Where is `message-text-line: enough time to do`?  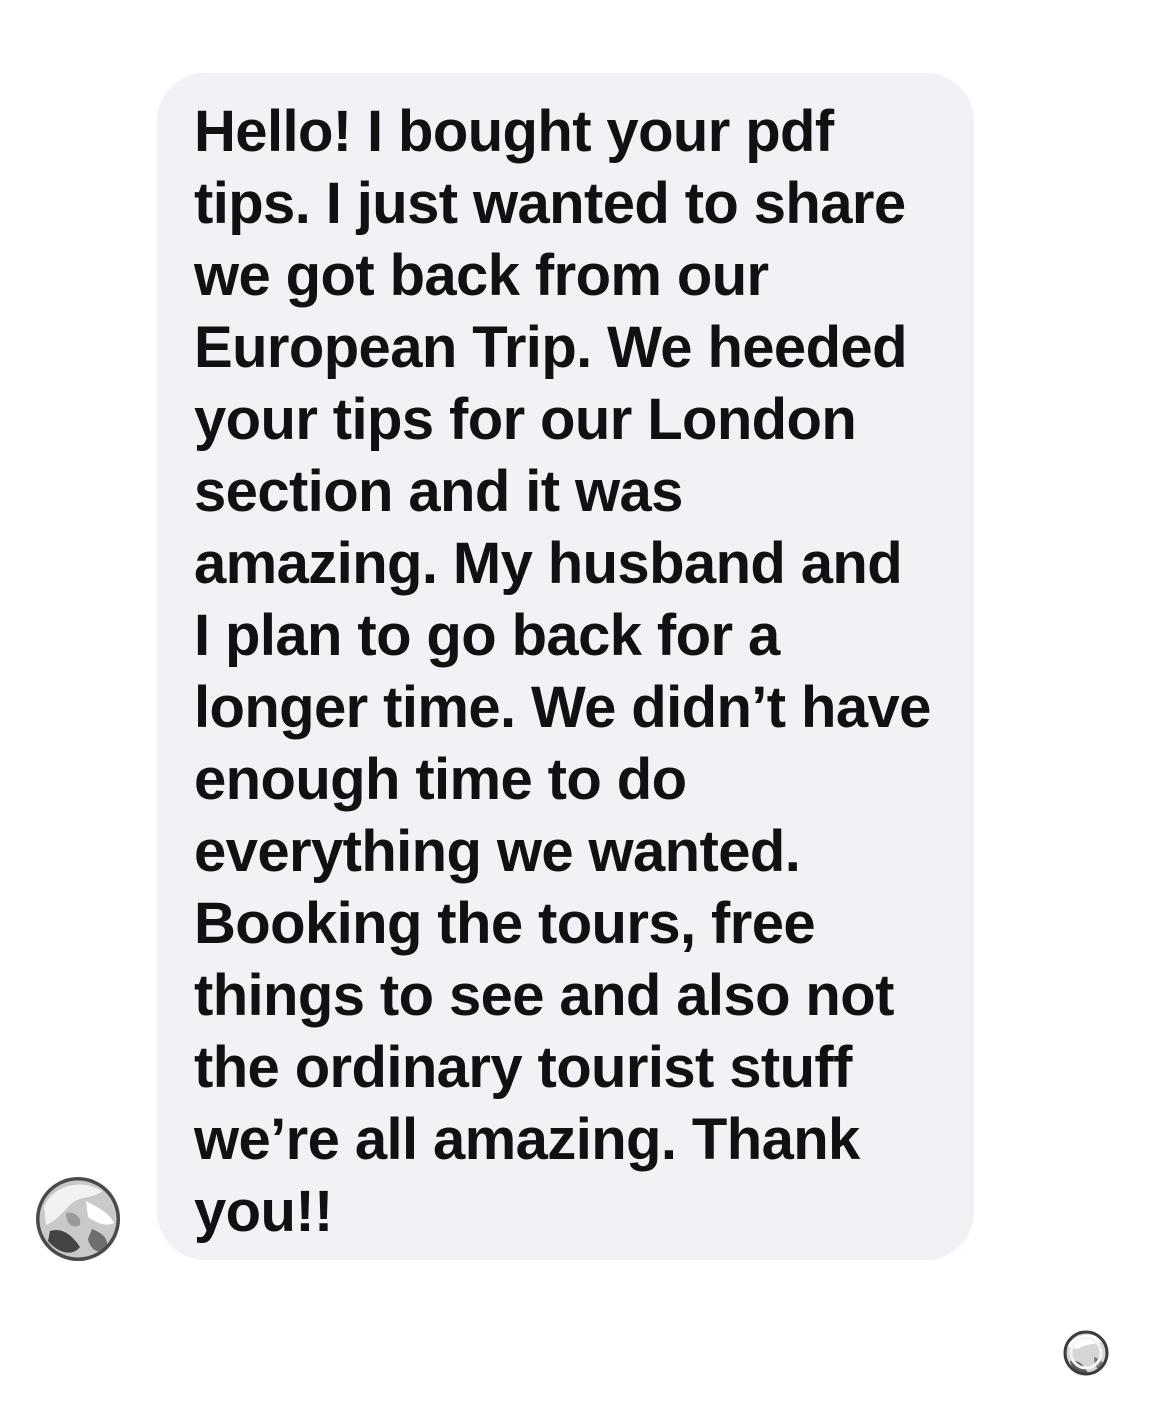
message-text-line: enough time to do is located at coordinates (440, 779).